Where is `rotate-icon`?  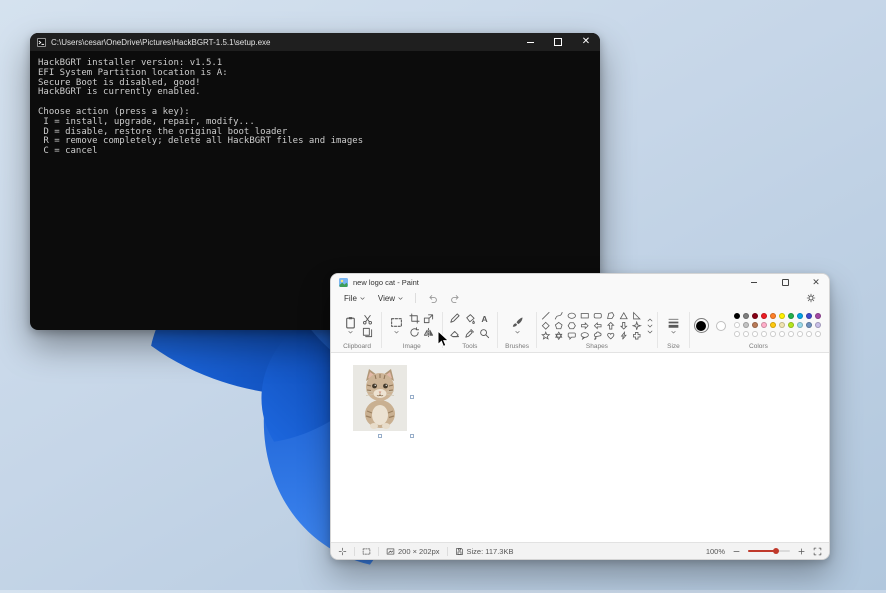 rotate-icon is located at coordinates (414, 332).